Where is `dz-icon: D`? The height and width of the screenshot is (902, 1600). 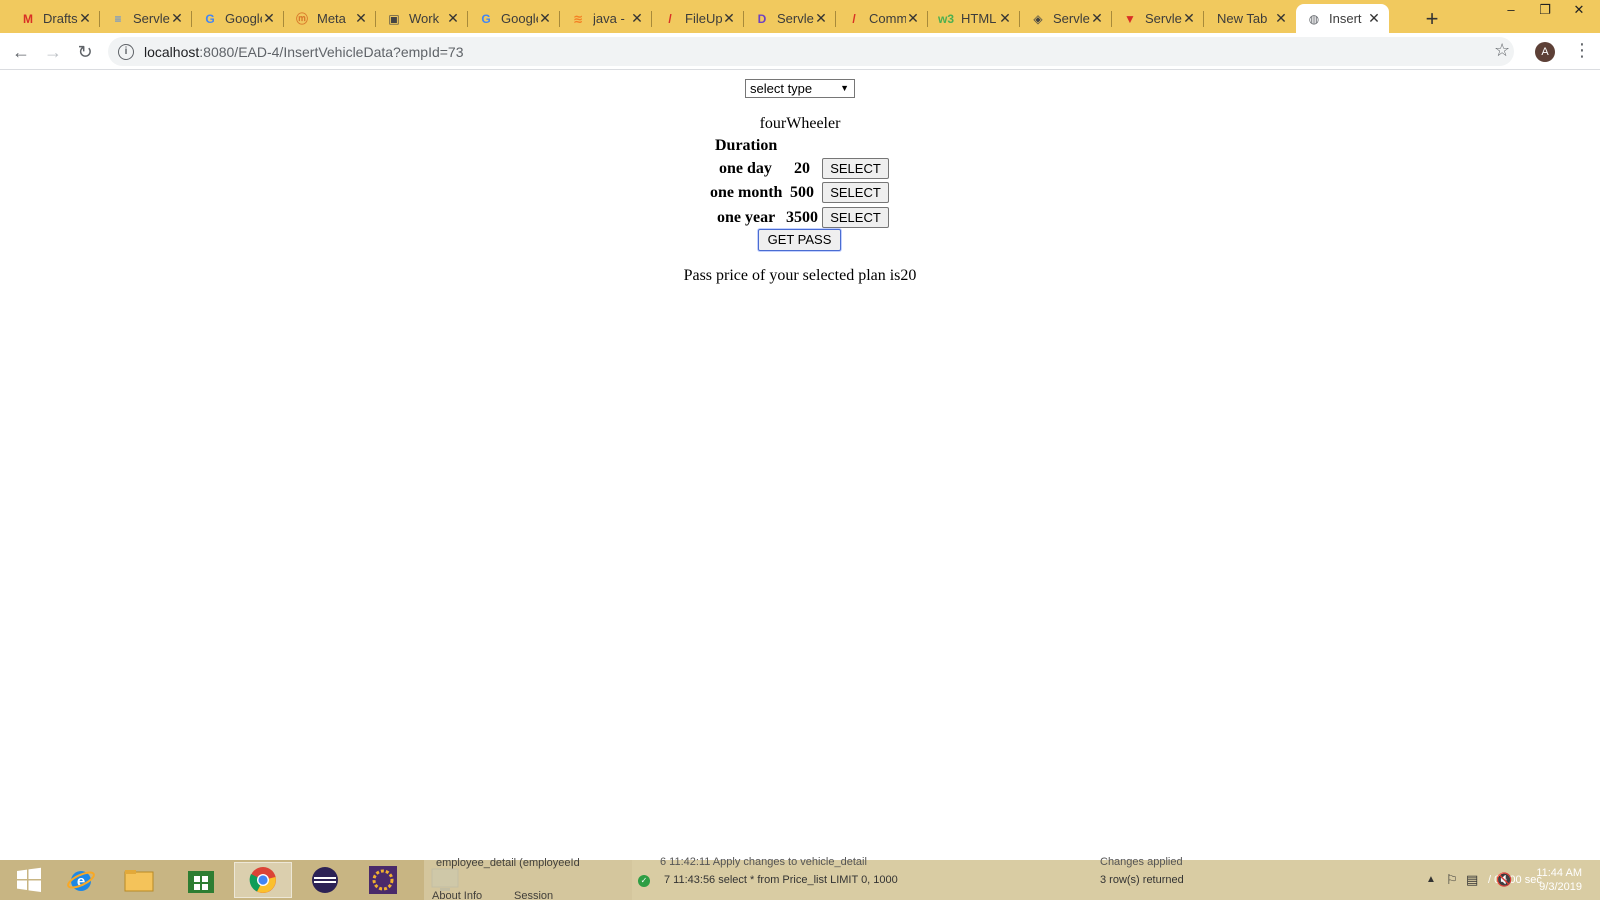 dz-icon: D is located at coordinates (762, 18).